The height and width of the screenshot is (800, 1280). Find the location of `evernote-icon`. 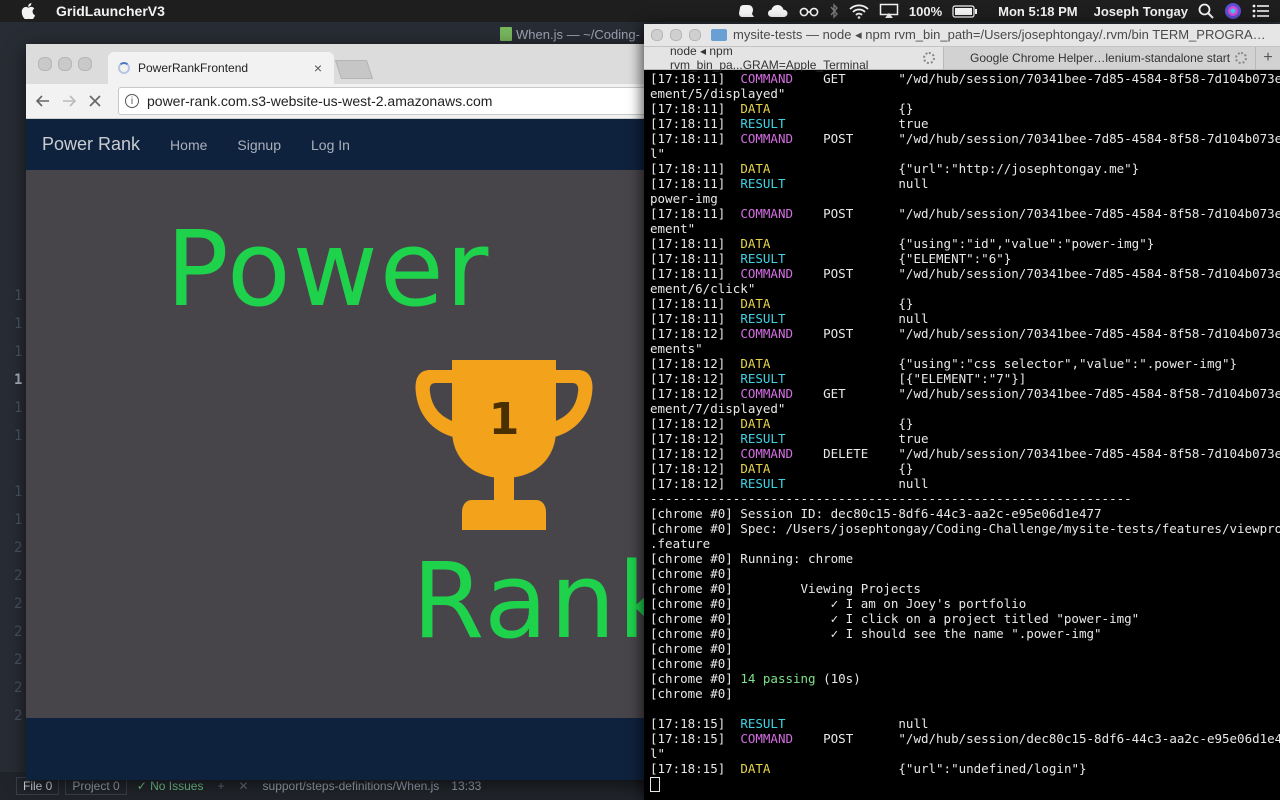

evernote-icon is located at coordinates (747, 11).